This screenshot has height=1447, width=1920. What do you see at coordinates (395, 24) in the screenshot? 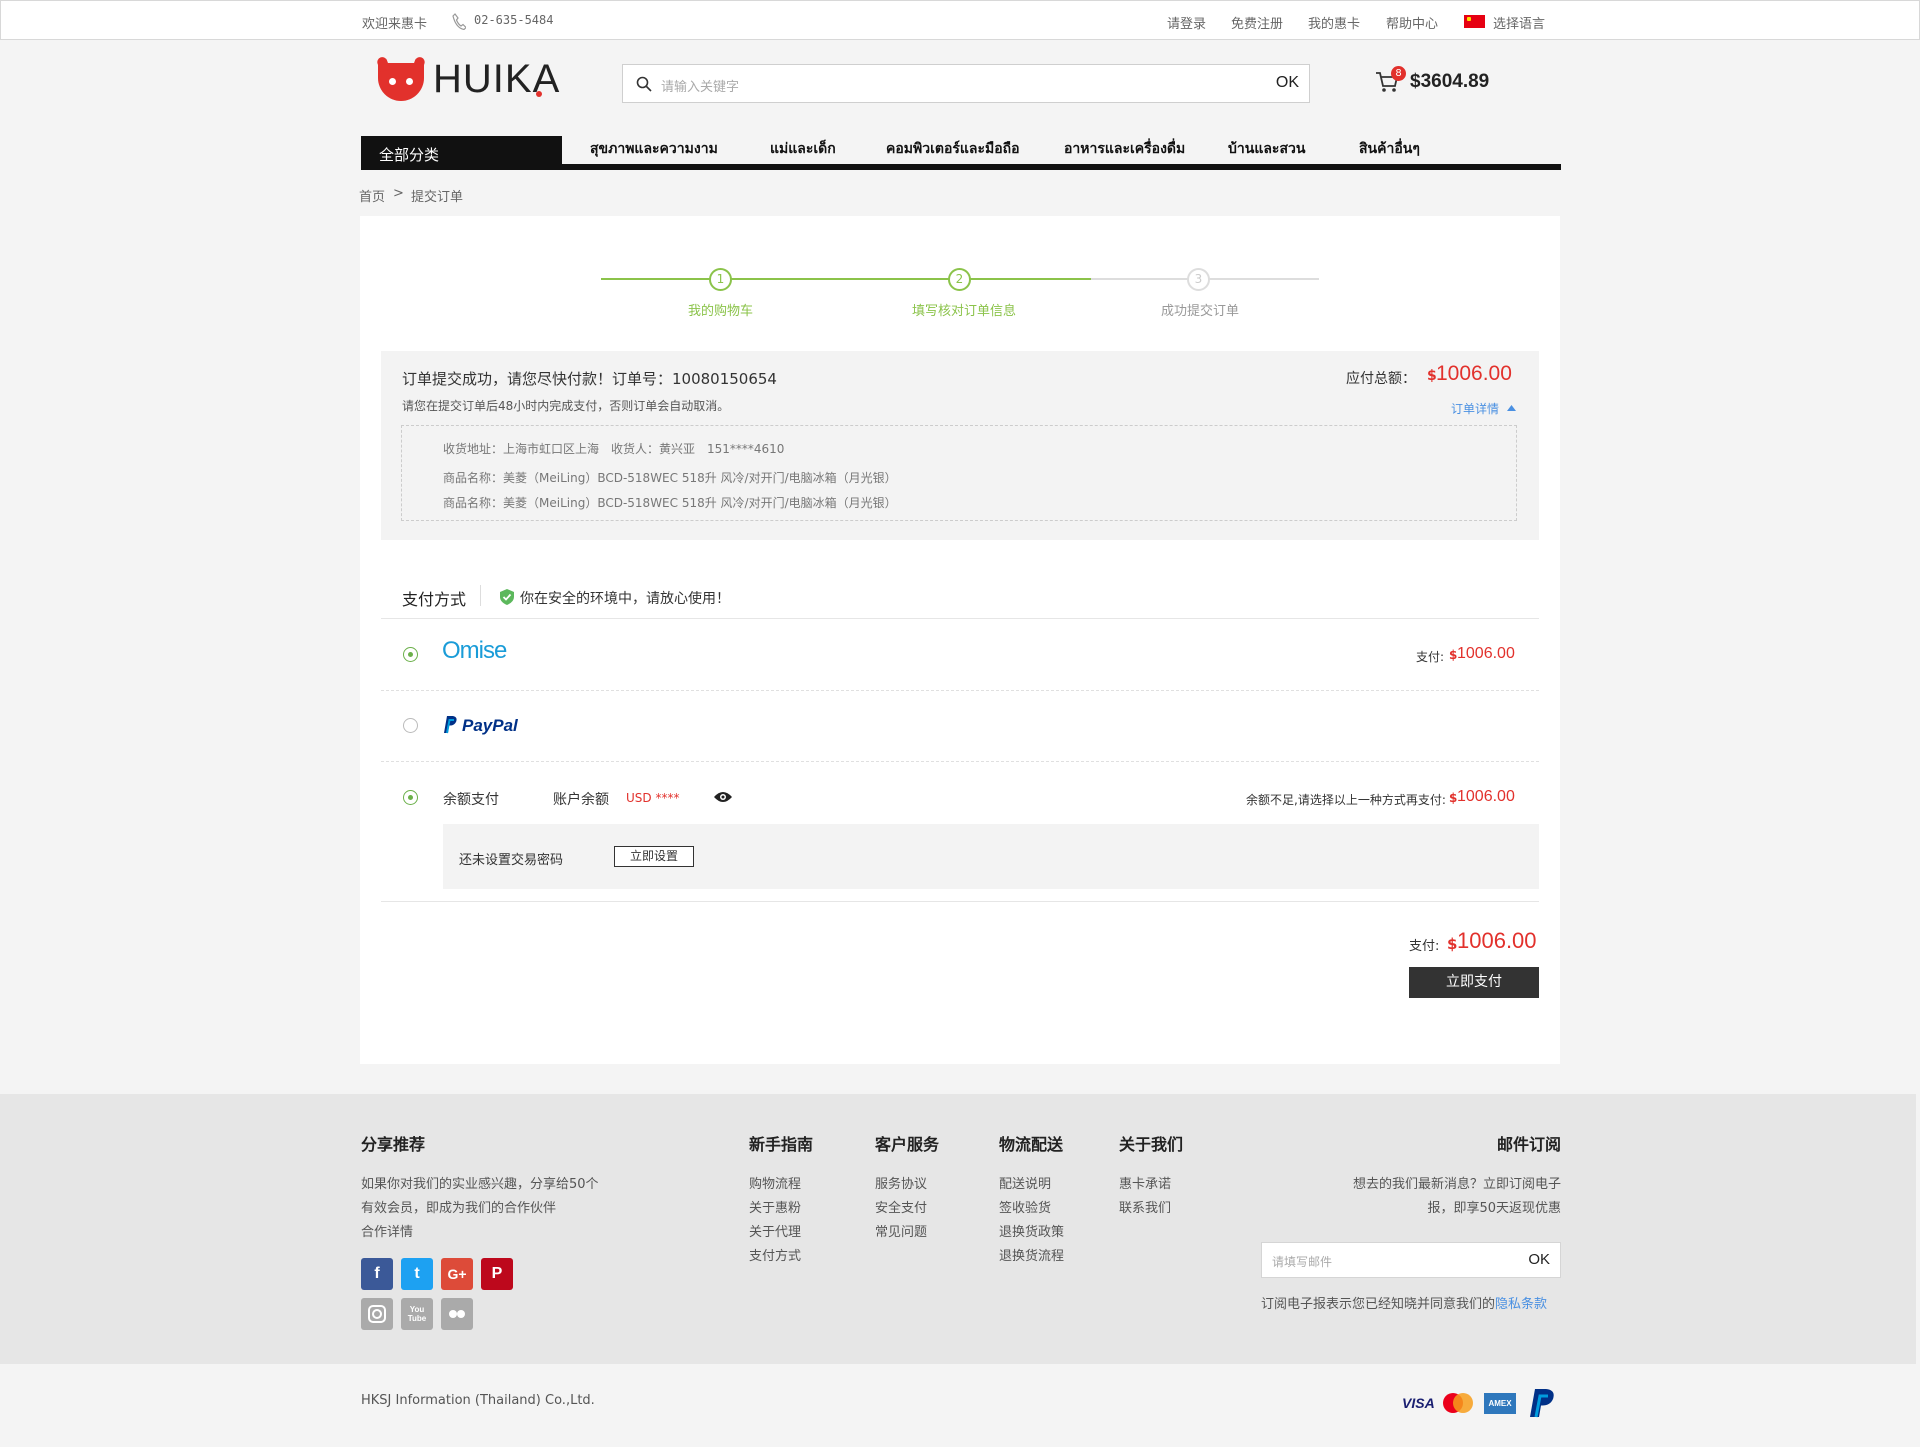
I see `welcome-text: 欢迎来惠卡` at bounding box center [395, 24].